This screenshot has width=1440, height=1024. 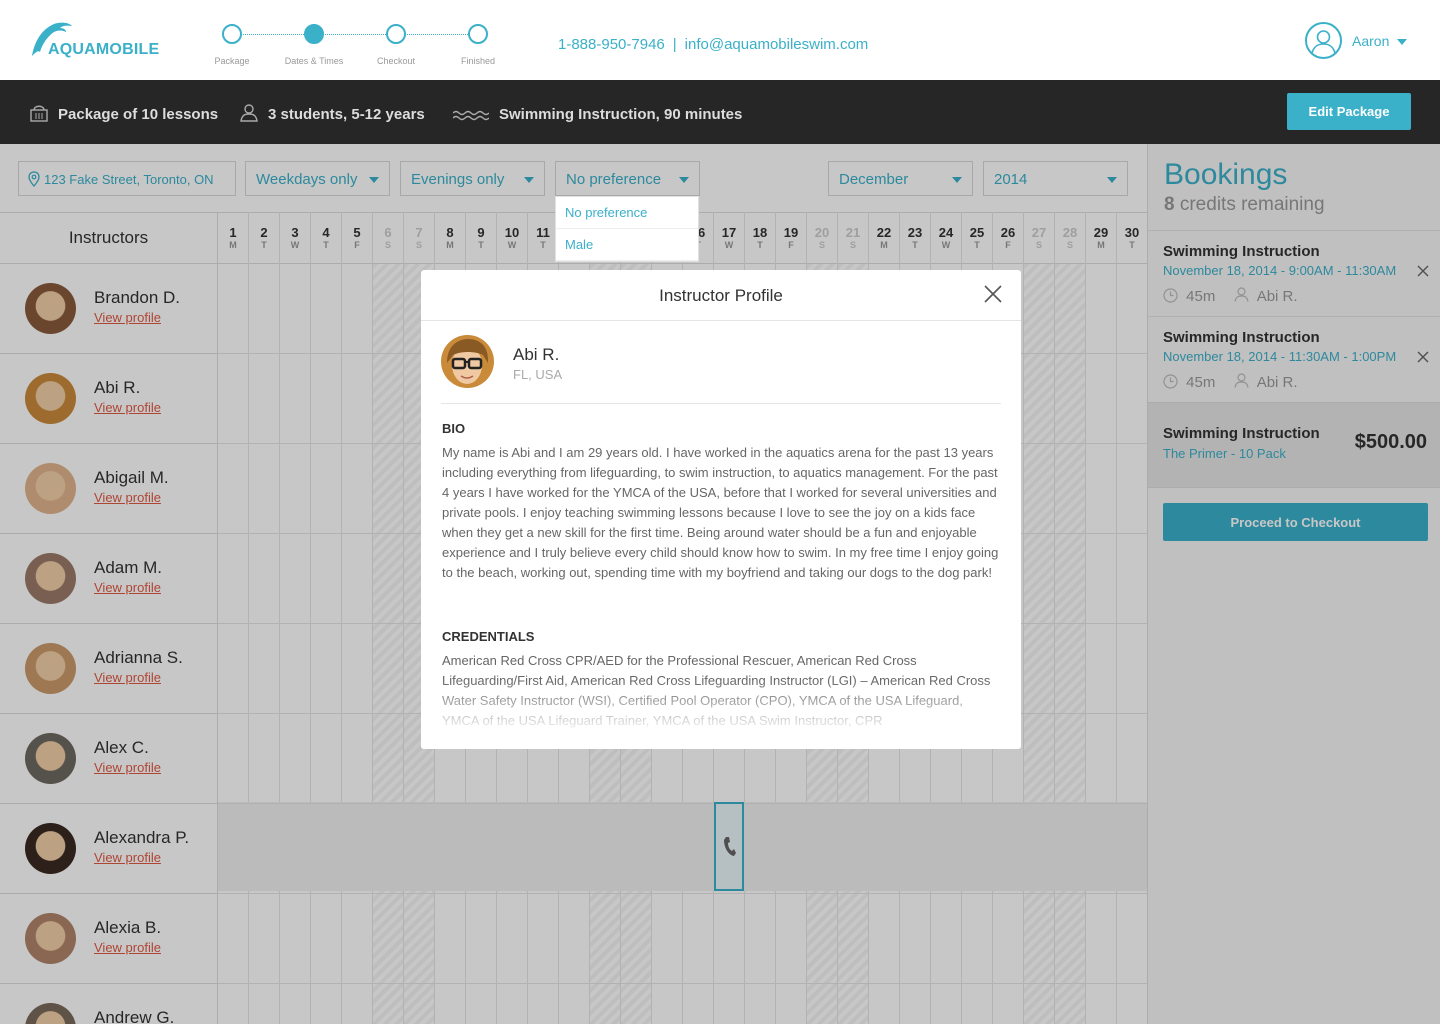 What do you see at coordinates (627, 245) in the screenshot?
I see `dropdown-option: Male` at bounding box center [627, 245].